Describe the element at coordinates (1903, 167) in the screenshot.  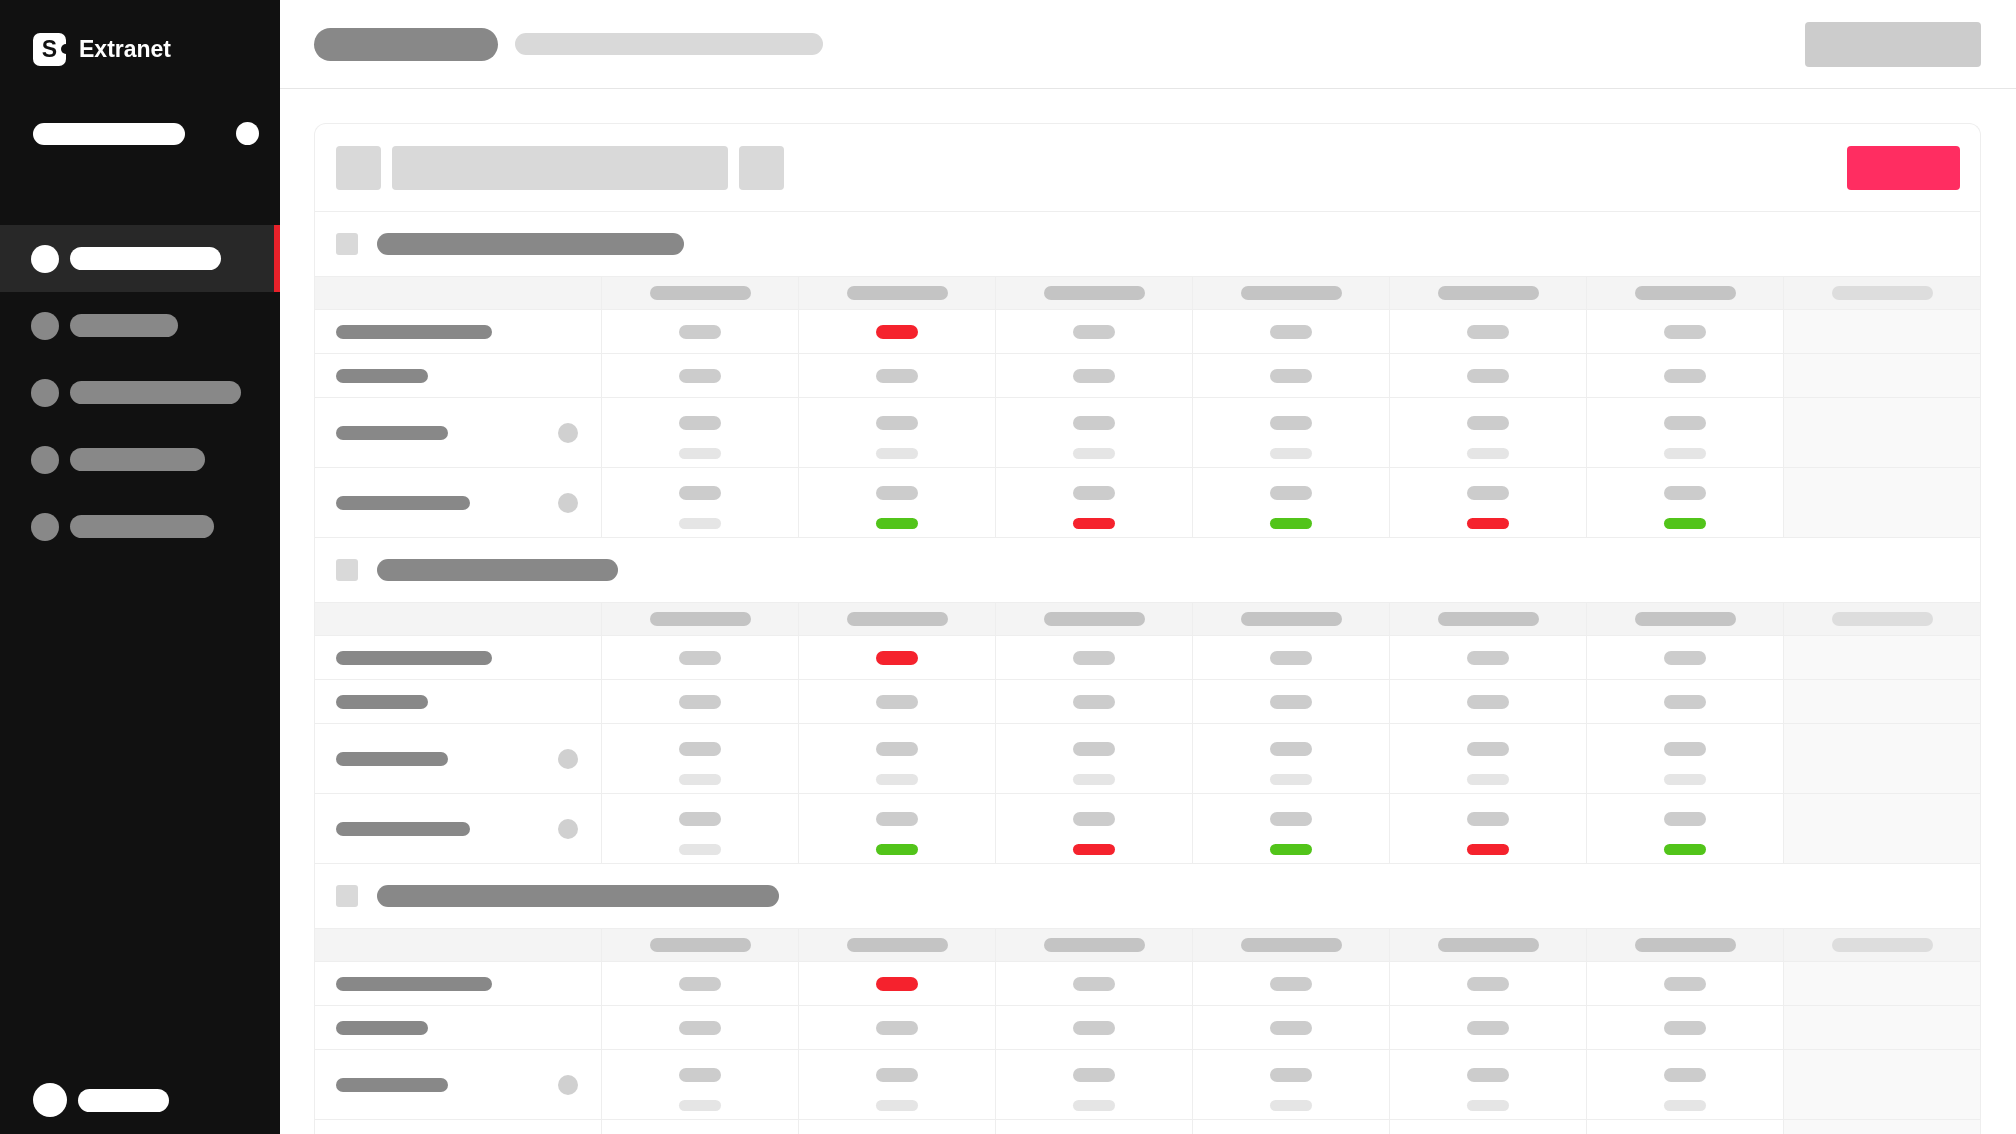
I see `action-button` at that location.